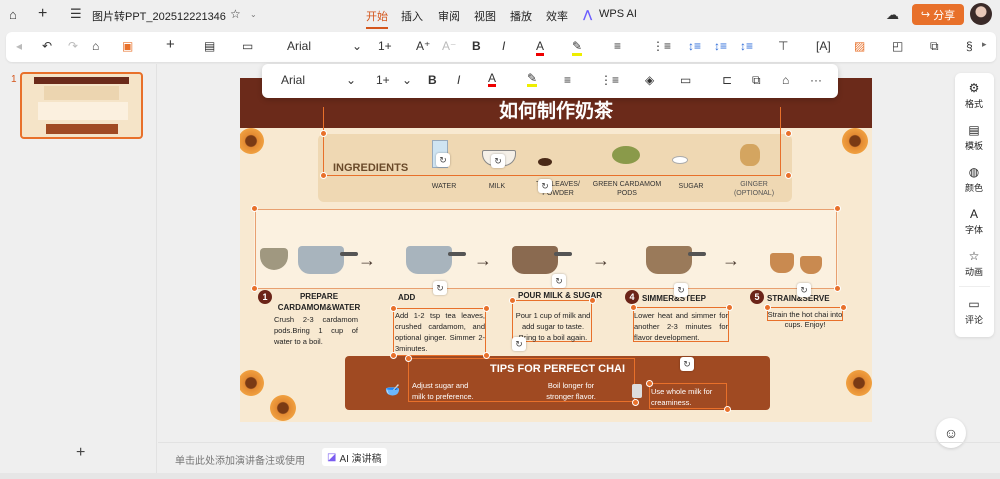  What do you see at coordinates (354, 457) in the screenshot?
I see `ai-speech-button: ◪ AI 演讲稿` at bounding box center [354, 457].